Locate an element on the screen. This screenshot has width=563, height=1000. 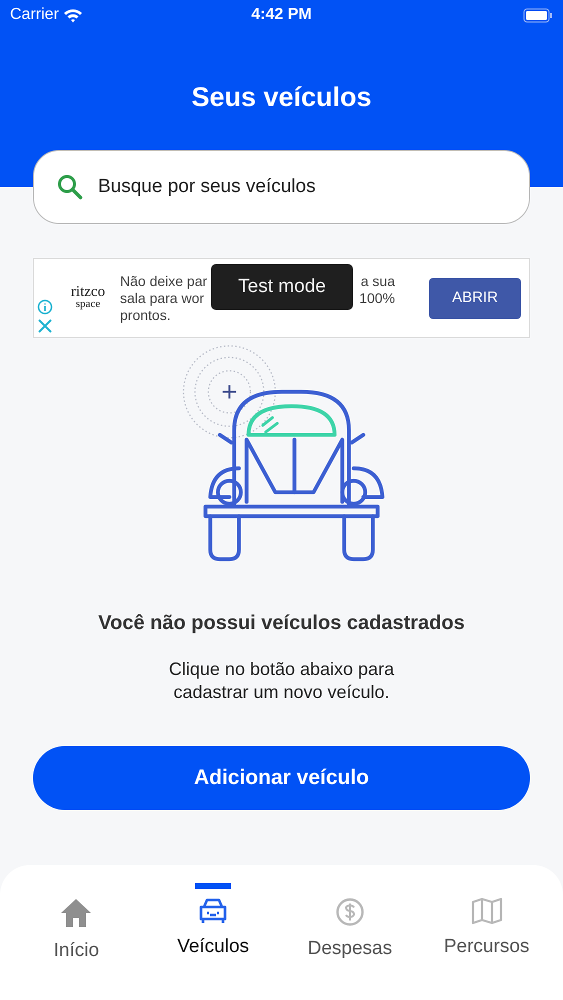
info-icon is located at coordinates (45, 307).